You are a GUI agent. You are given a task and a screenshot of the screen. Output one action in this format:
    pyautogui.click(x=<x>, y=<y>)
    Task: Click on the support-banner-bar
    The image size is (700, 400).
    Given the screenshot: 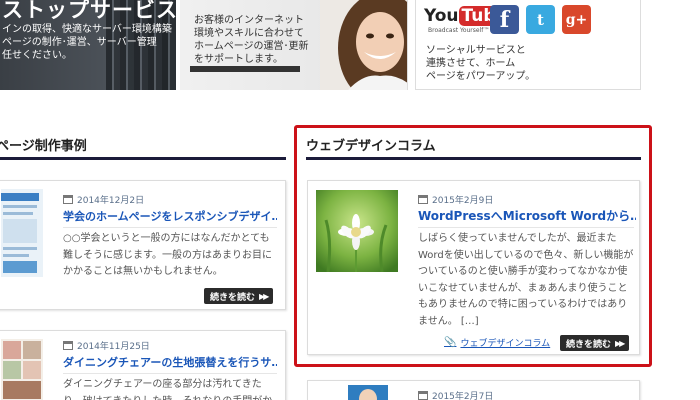 What is the action you would take?
    pyautogui.click(x=245, y=69)
    